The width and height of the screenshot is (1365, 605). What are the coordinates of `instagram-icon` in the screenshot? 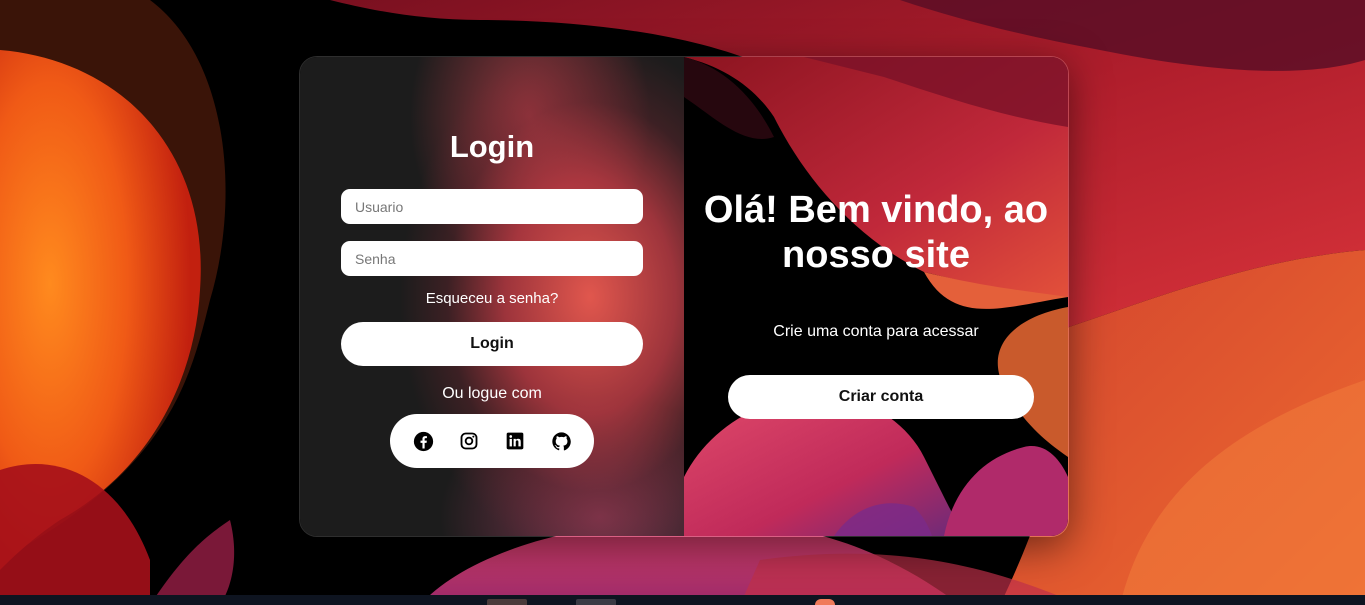 It's located at (469, 441).